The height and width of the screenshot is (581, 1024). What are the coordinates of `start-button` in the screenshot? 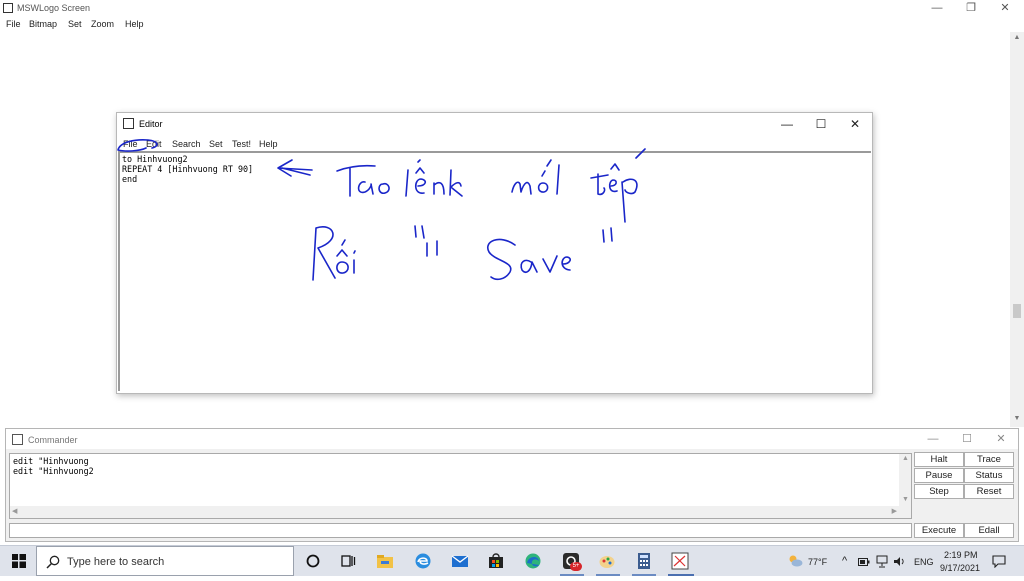 It's located at (19, 561).